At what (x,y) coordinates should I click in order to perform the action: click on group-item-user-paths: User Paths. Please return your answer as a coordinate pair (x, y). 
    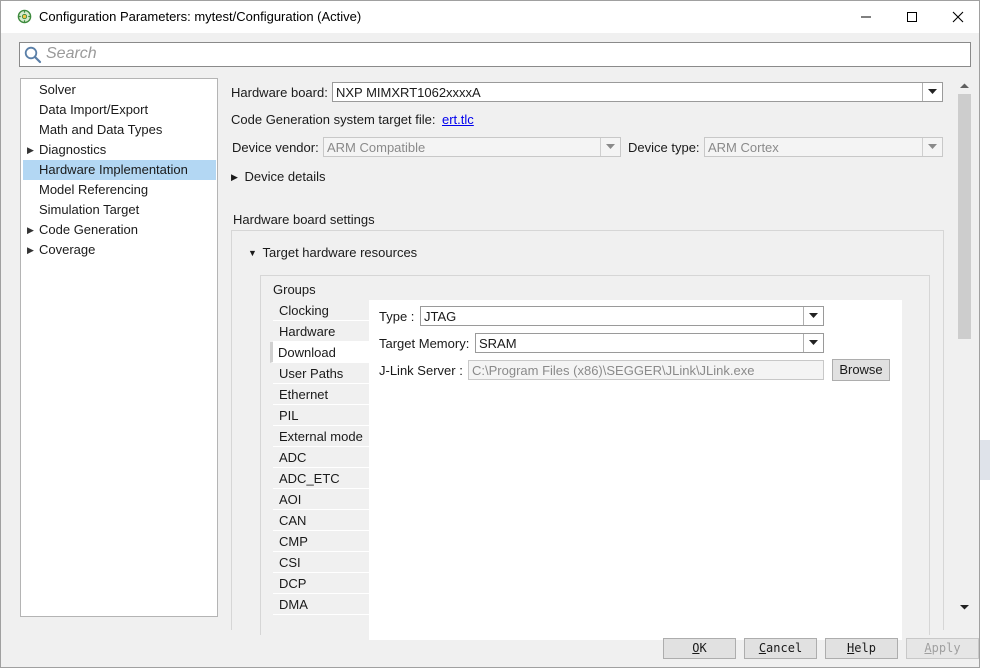
    Looking at the image, I should click on (321, 373).